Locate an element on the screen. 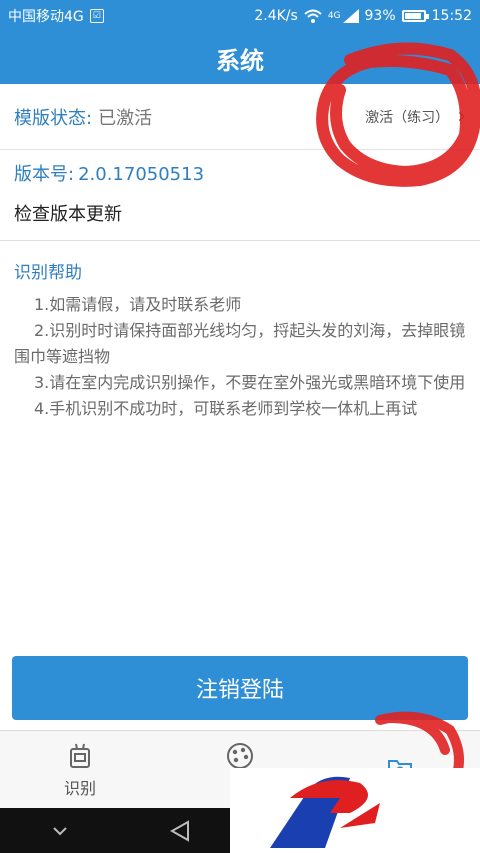  palette-icon is located at coordinates (240, 755).